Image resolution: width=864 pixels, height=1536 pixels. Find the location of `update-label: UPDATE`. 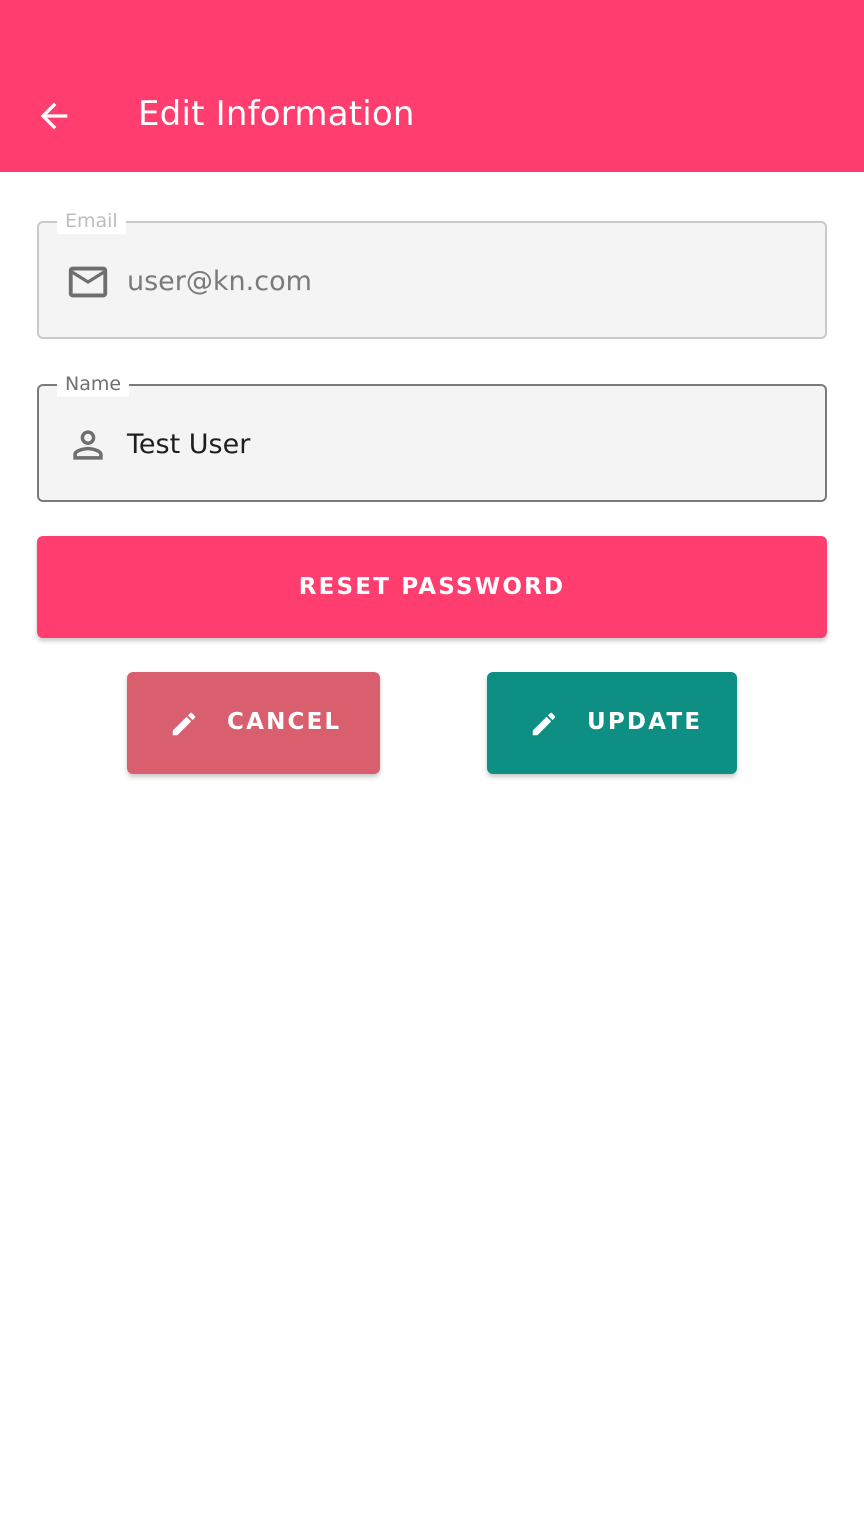

update-label: UPDATE is located at coordinates (645, 722).